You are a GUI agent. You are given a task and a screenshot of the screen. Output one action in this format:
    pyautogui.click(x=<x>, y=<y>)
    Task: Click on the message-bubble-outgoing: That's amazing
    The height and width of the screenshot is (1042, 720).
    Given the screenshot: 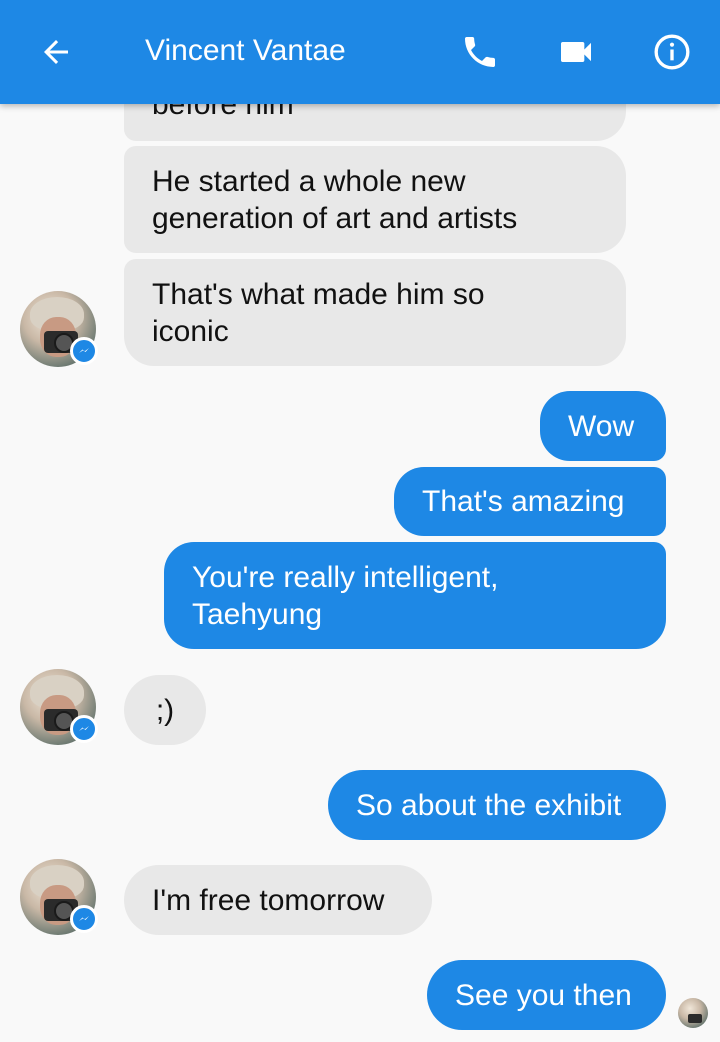 What is the action you would take?
    pyautogui.click(x=530, y=501)
    